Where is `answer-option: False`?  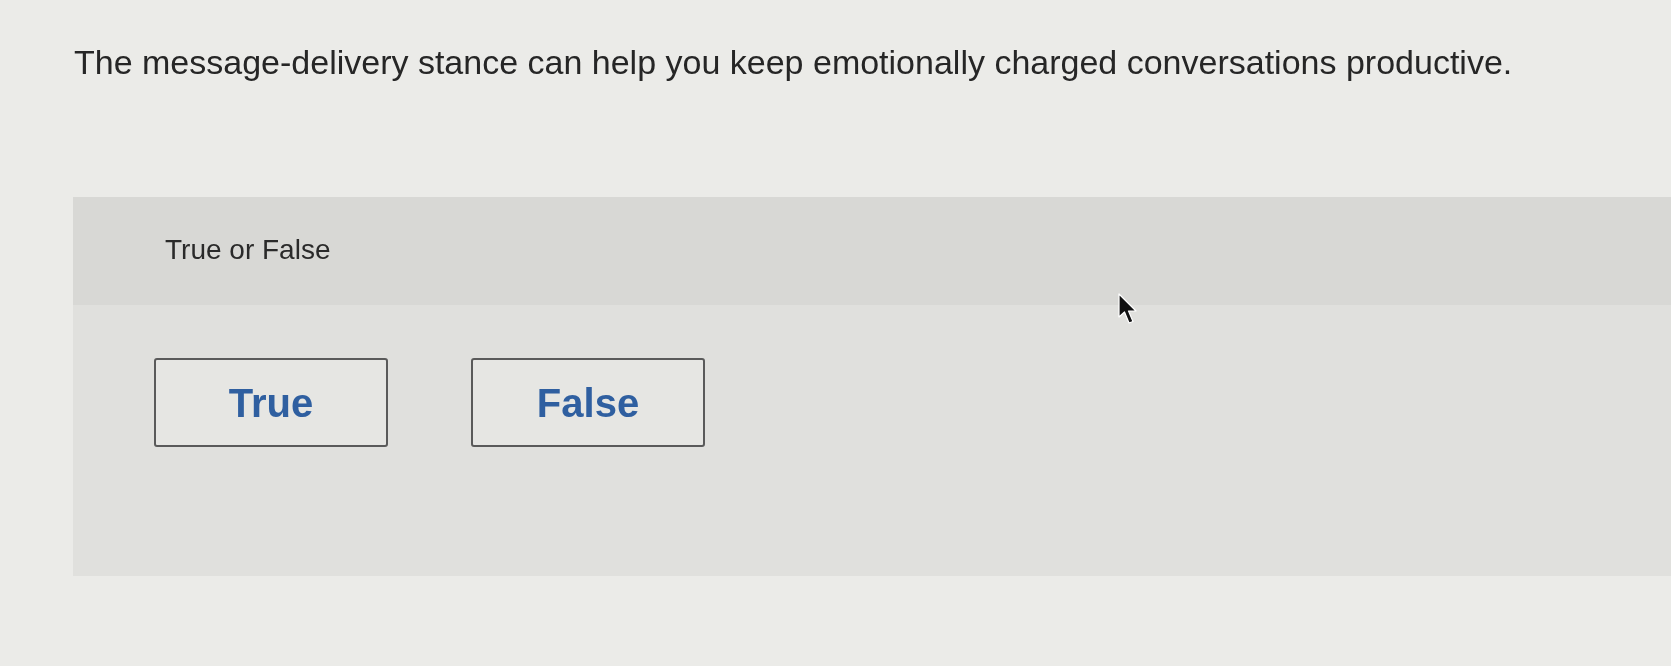 answer-option: False is located at coordinates (588, 402).